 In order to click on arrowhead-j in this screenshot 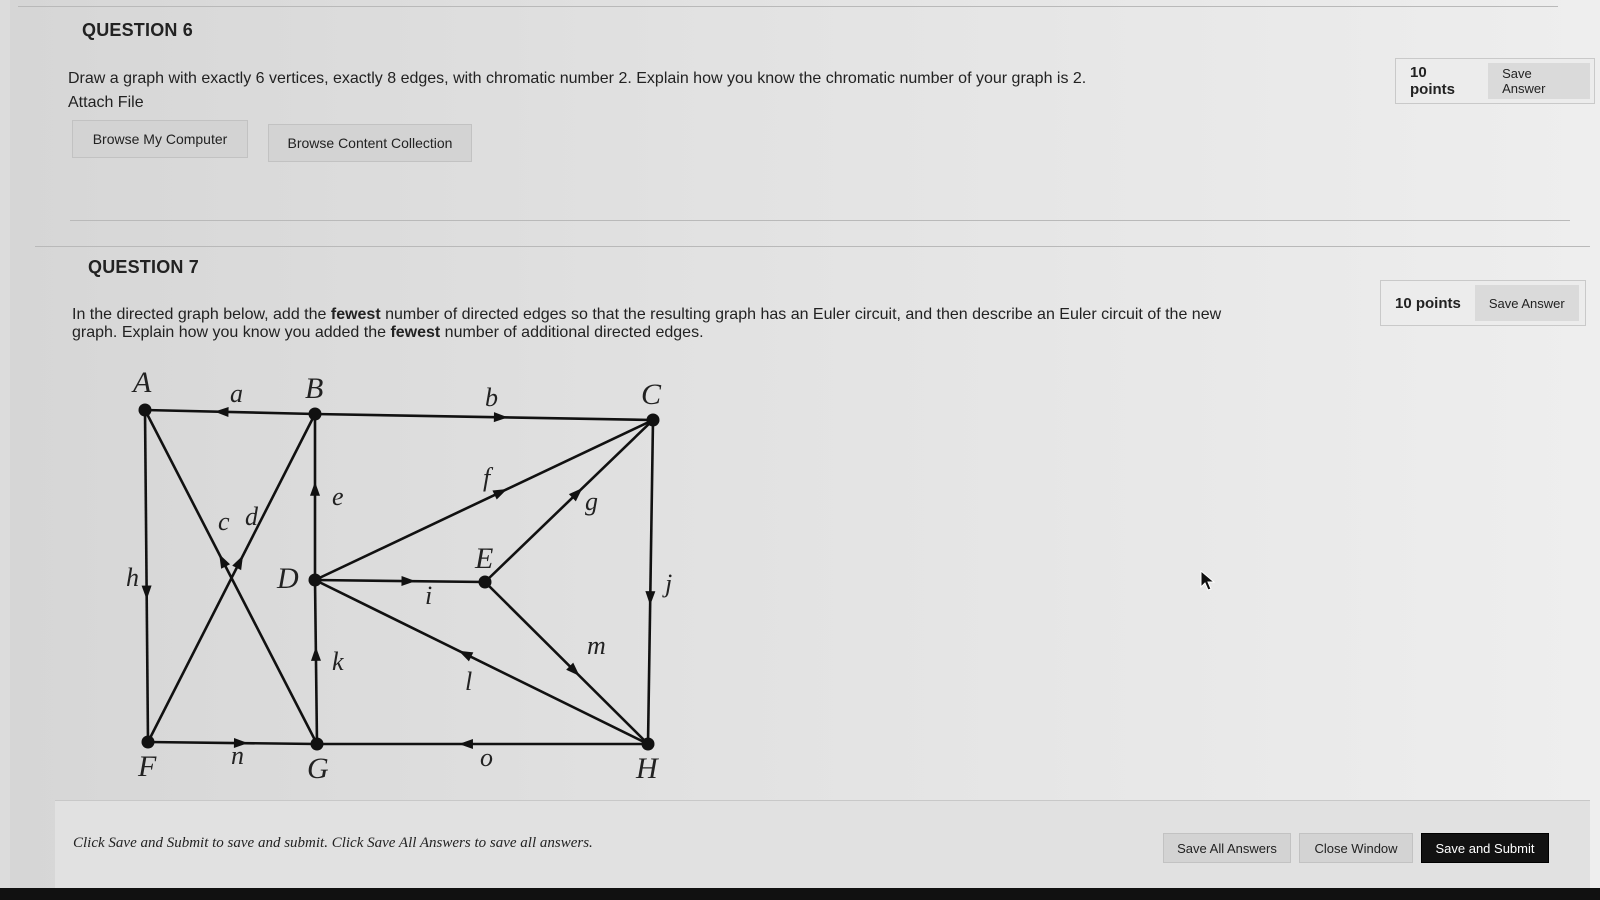, I will do `click(650, 598)`.